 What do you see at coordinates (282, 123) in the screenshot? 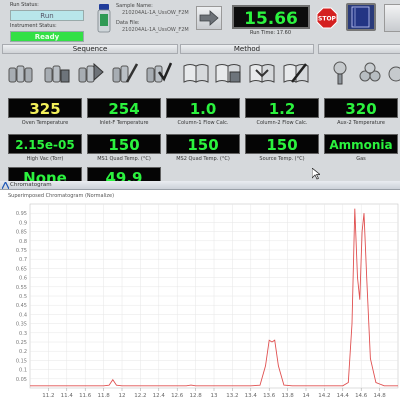
I see `readout-label: Column-2 Flow Calc.` at bounding box center [282, 123].